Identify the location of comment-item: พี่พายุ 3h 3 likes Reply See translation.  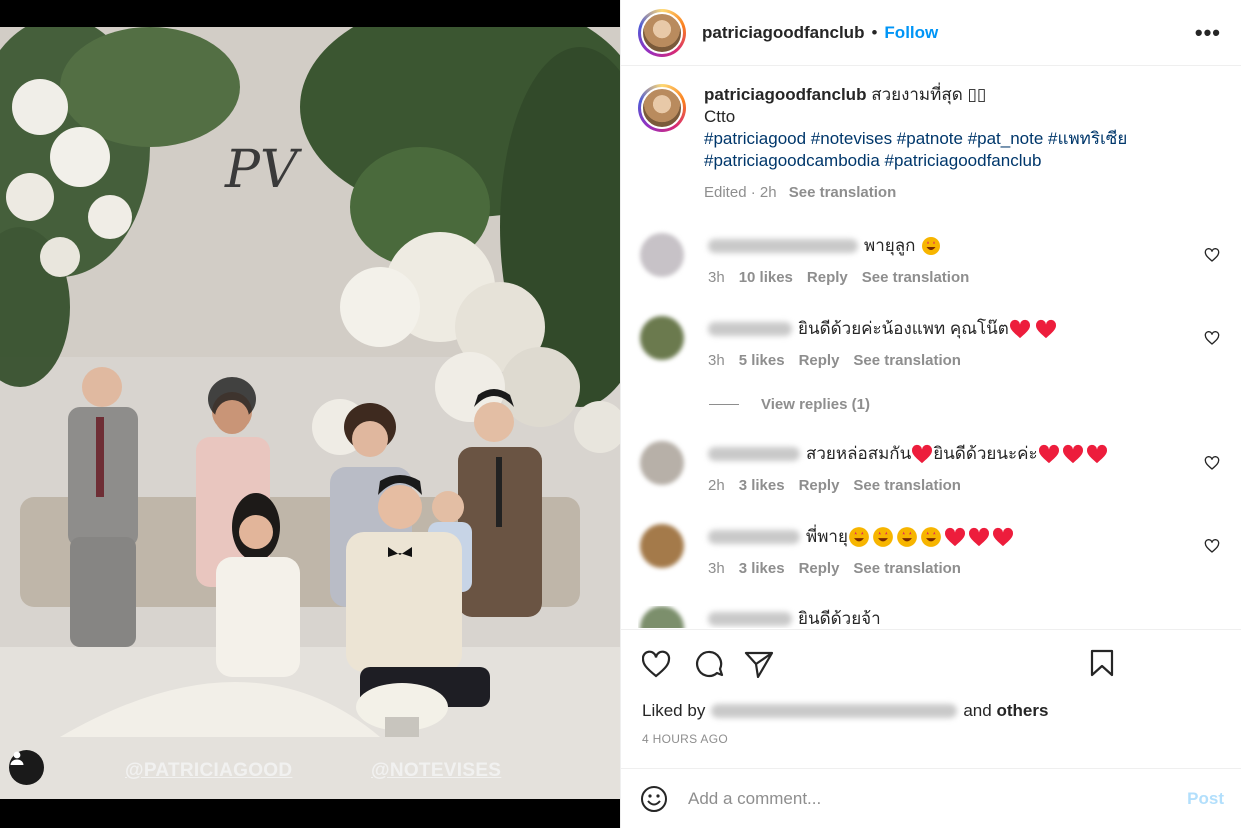
(933, 554).